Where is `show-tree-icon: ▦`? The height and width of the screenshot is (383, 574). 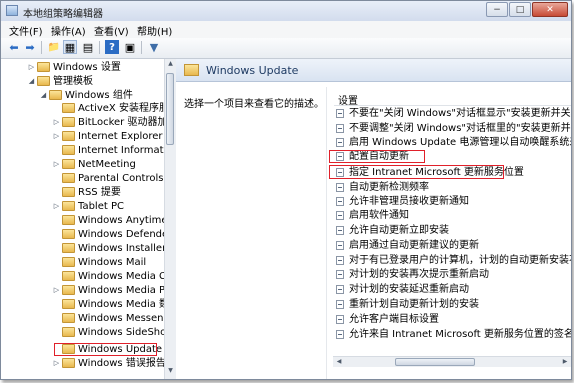
show-tree-icon: ▦ is located at coordinates (70, 47).